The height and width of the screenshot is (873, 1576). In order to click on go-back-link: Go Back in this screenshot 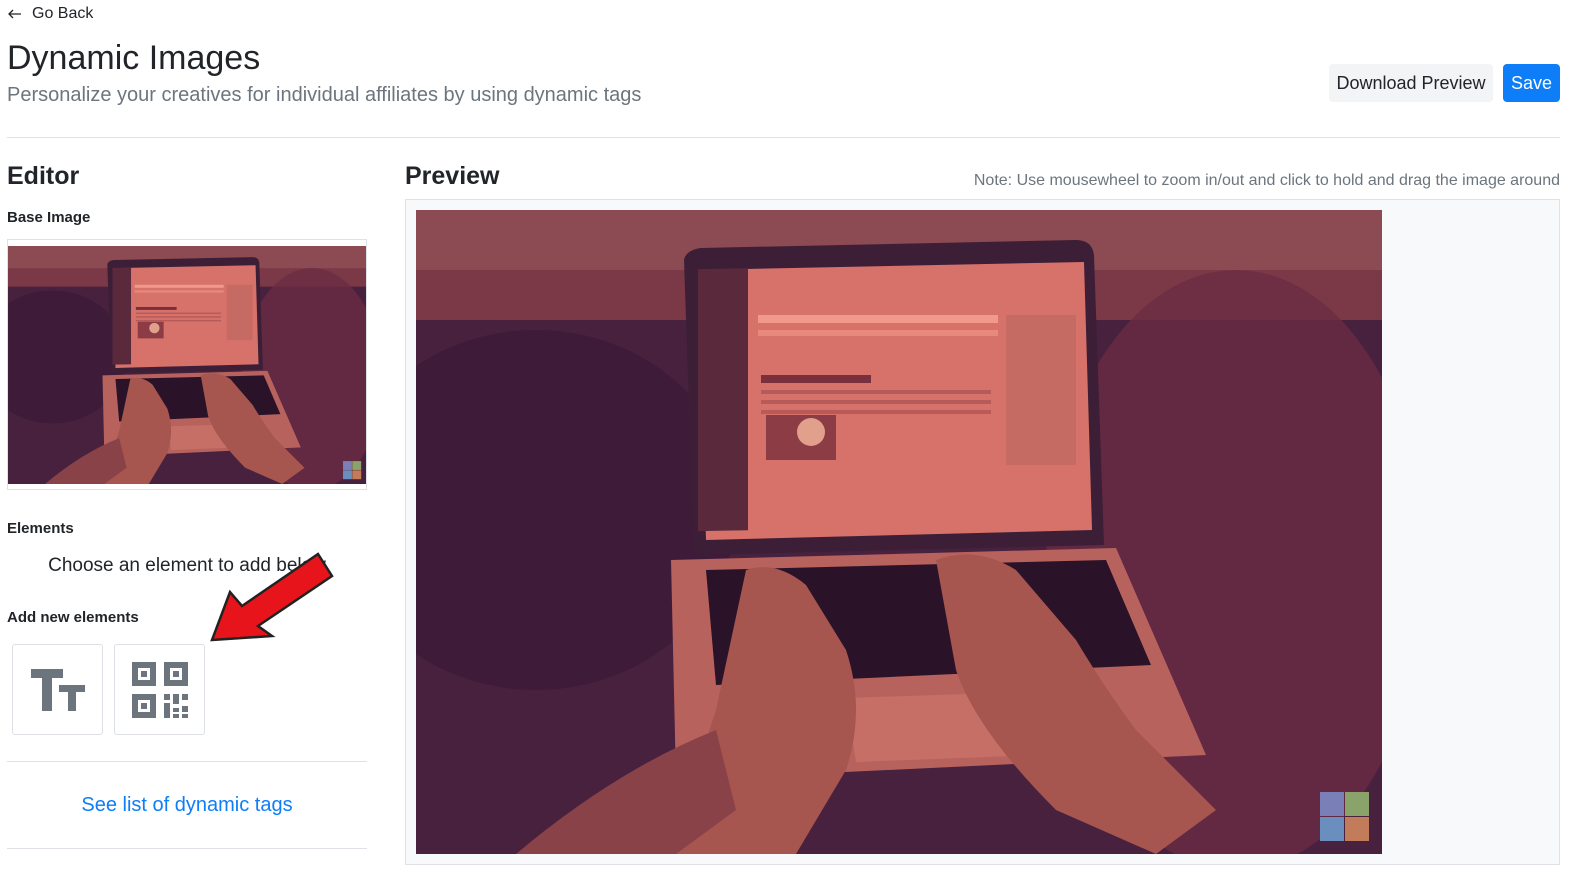, I will do `click(50, 14)`.